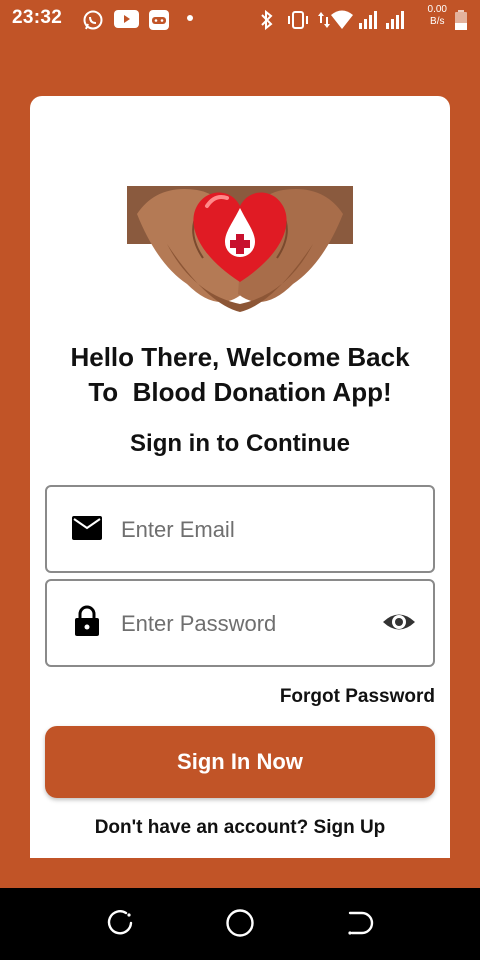 This screenshot has width=480, height=960. Describe the element at coordinates (37, 17) in the screenshot. I see `status-time: 23:32` at that location.